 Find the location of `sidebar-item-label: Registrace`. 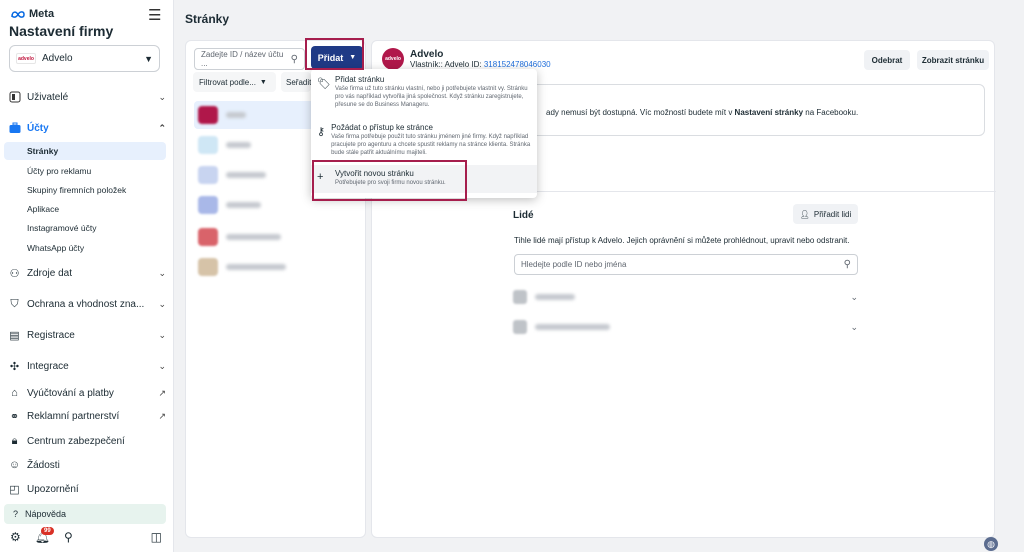

sidebar-item-label: Registrace is located at coordinates (51, 335).